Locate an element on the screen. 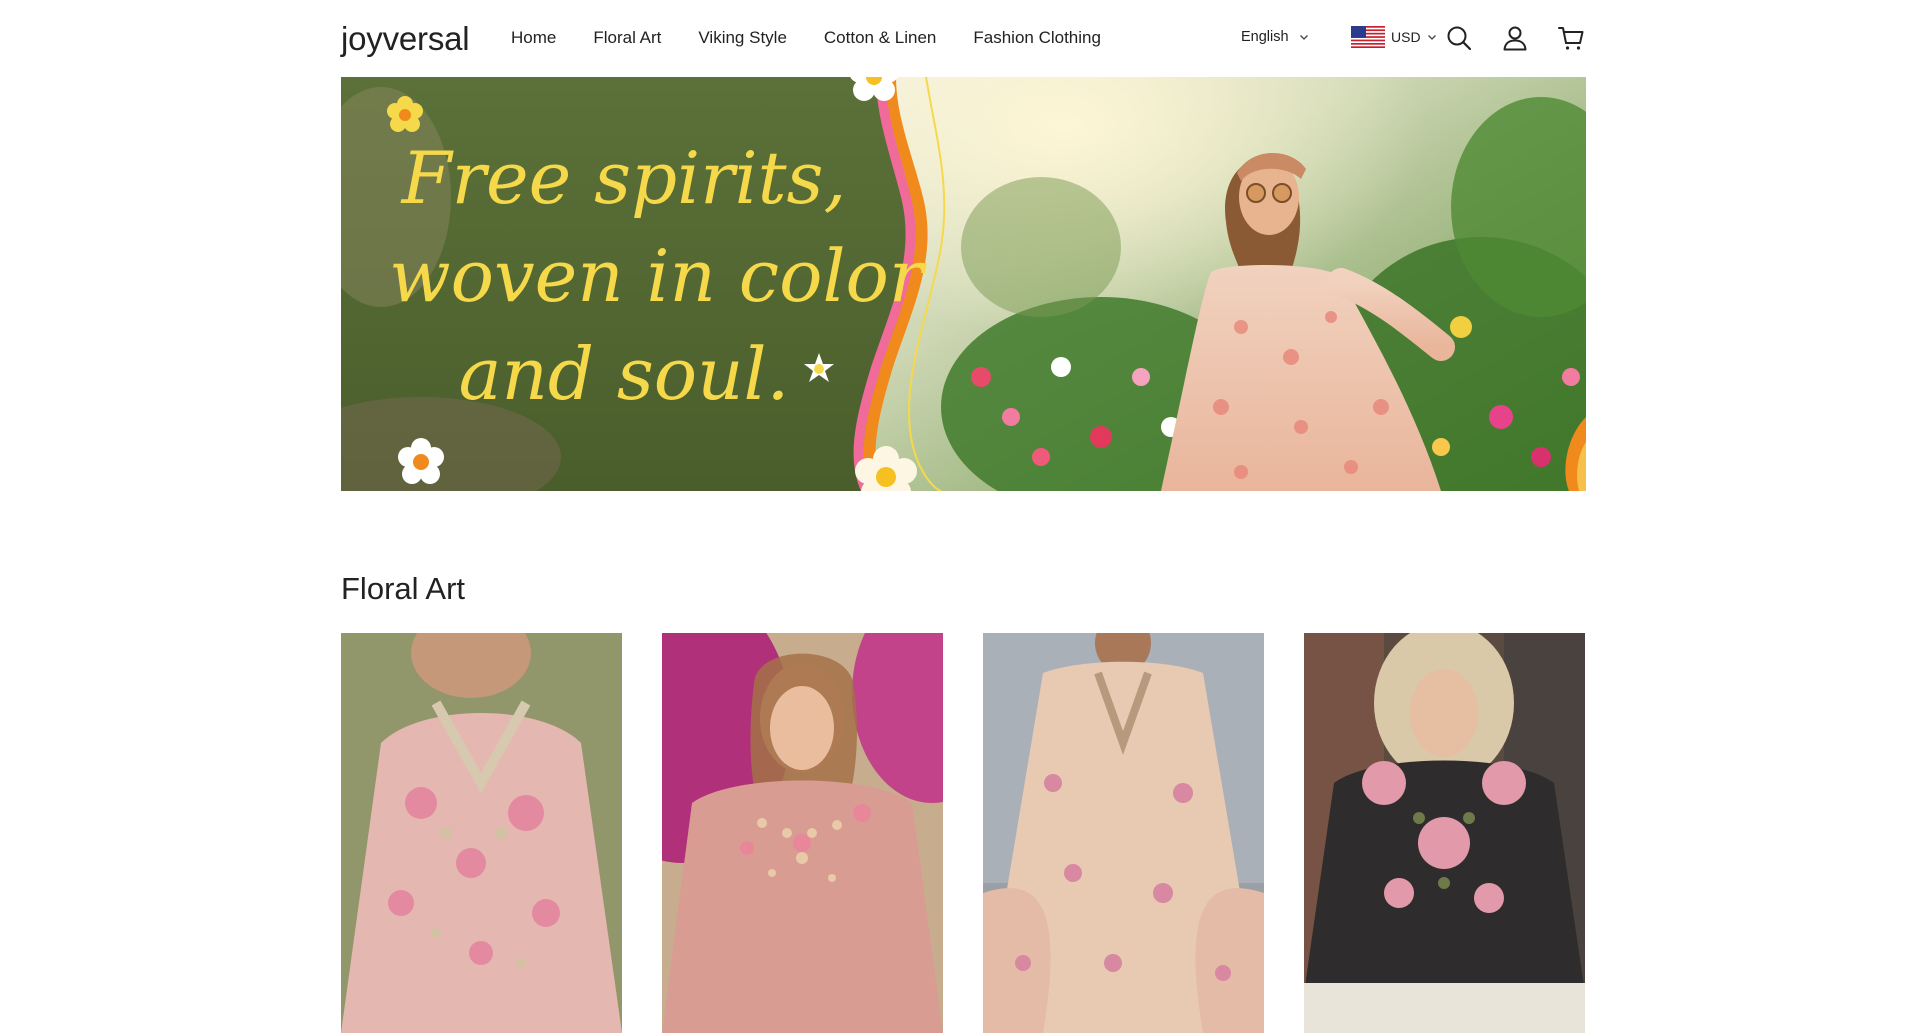 The width and height of the screenshot is (1920, 1033). nav-home: Home is located at coordinates (533, 38).